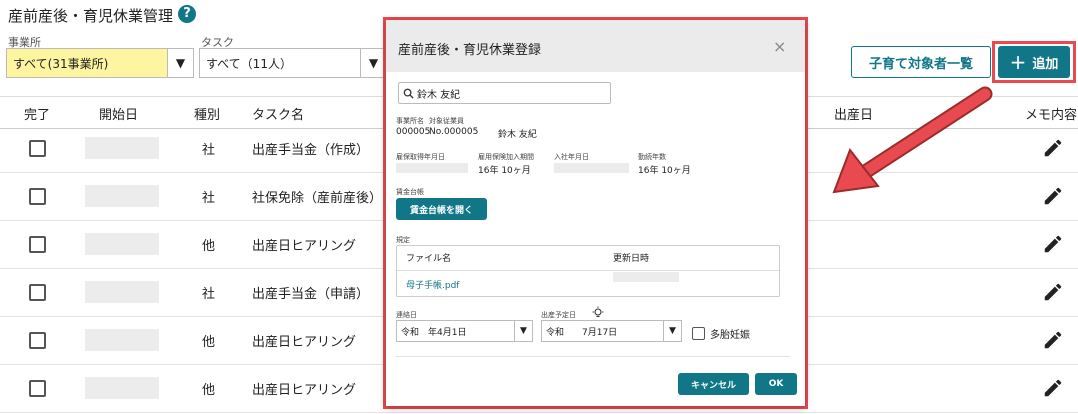  Describe the element at coordinates (187, 14) in the screenshot. I see `help-icon: ?` at that location.